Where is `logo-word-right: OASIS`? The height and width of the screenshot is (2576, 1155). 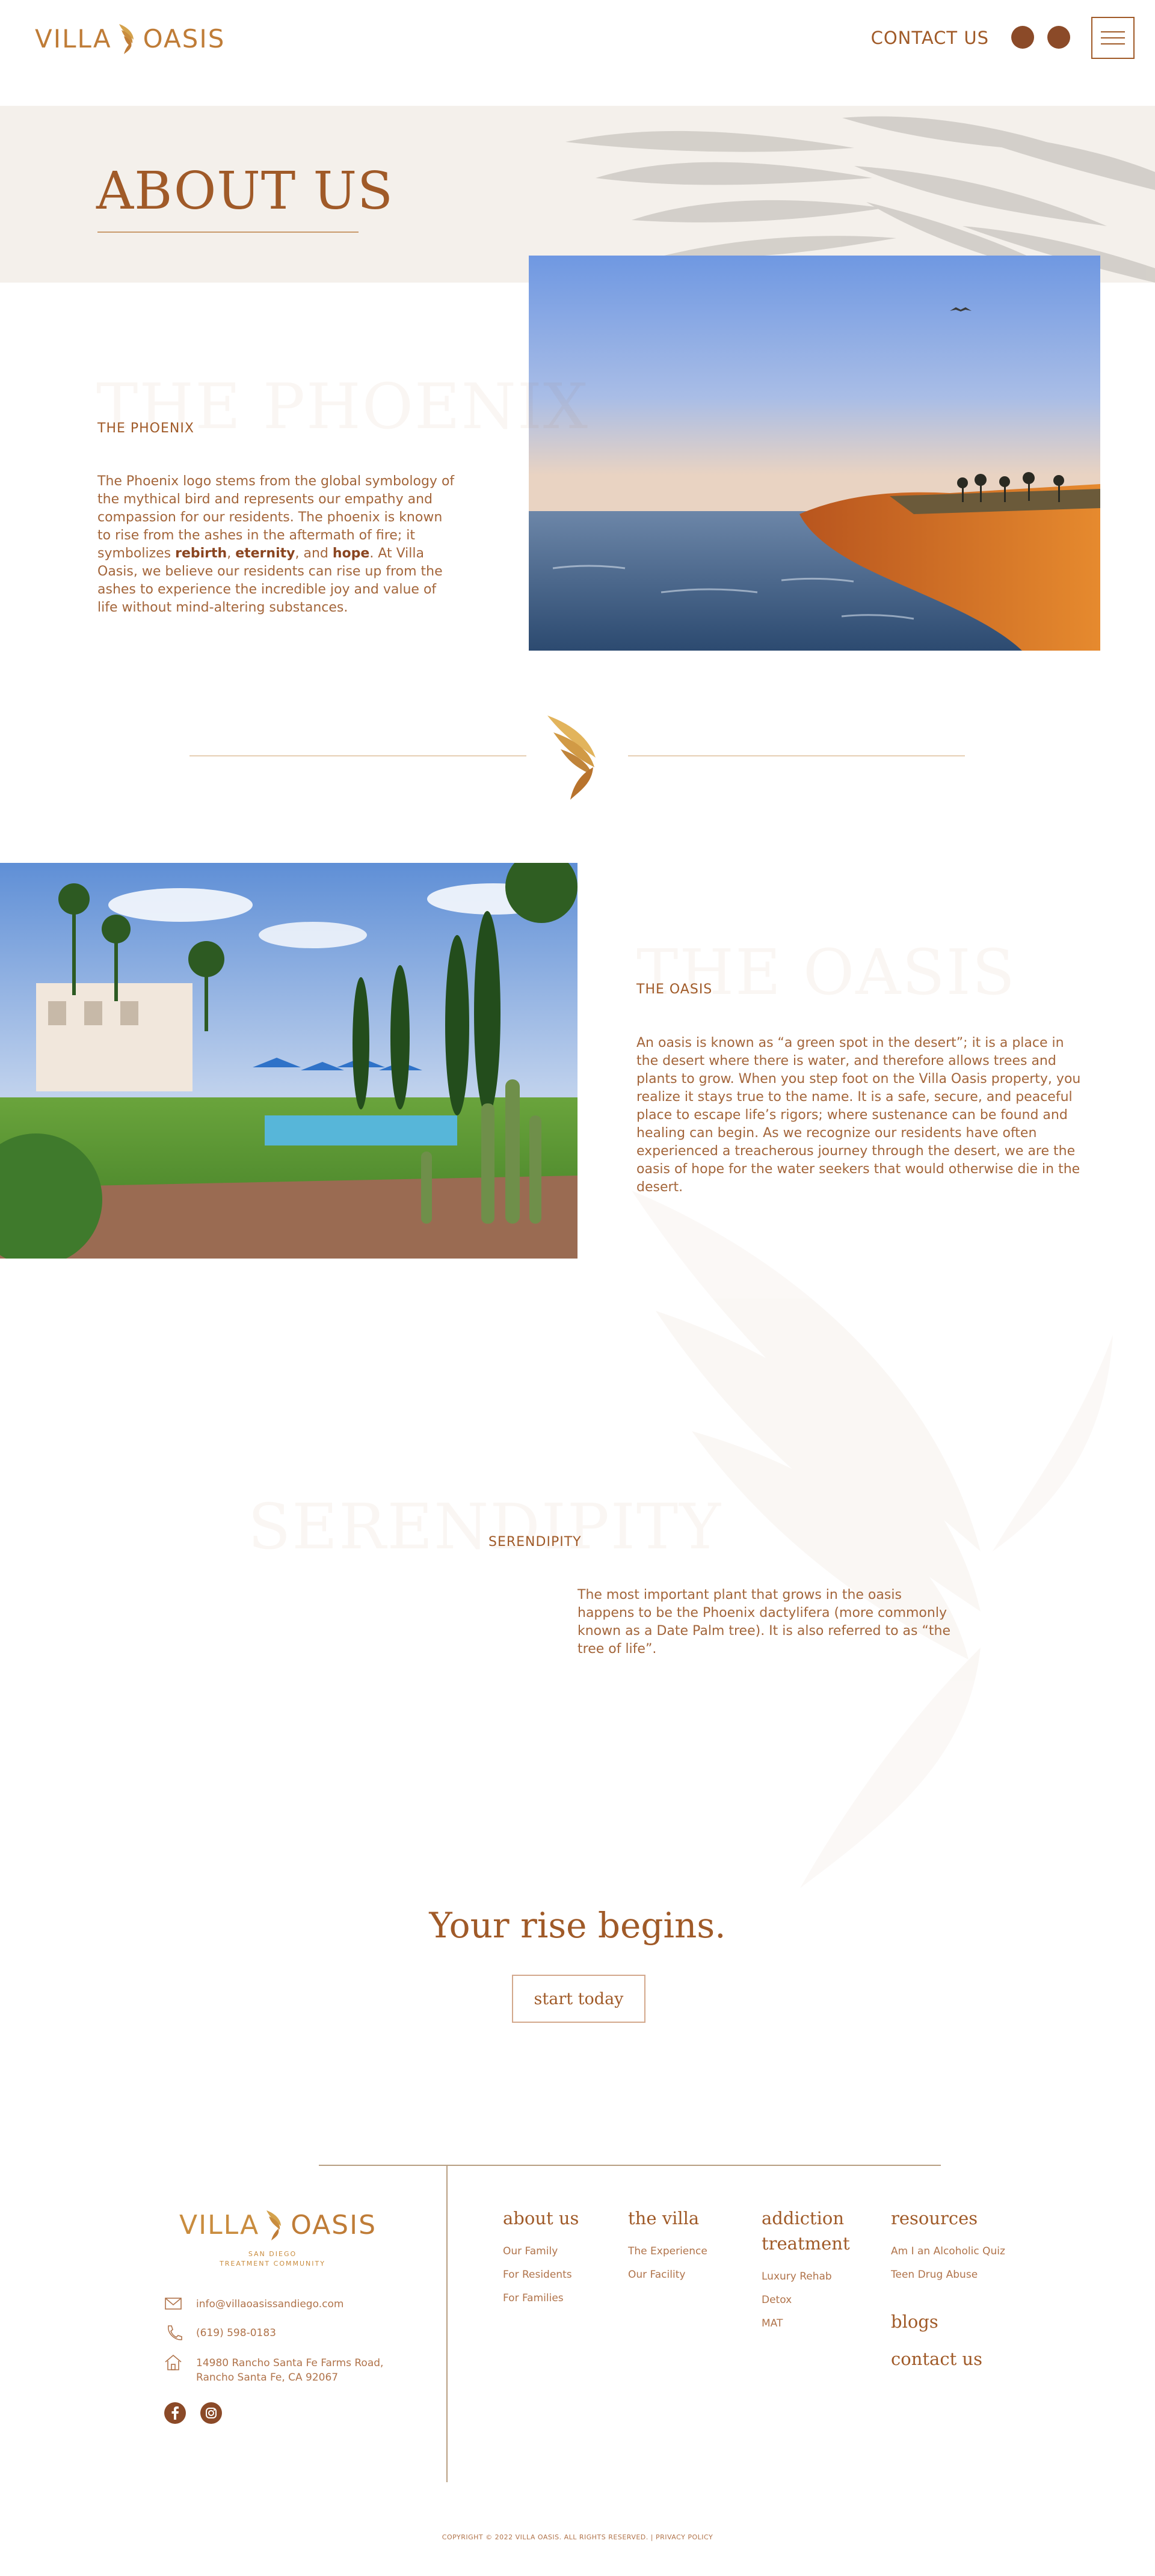
logo-word-right: OASIS is located at coordinates (184, 38).